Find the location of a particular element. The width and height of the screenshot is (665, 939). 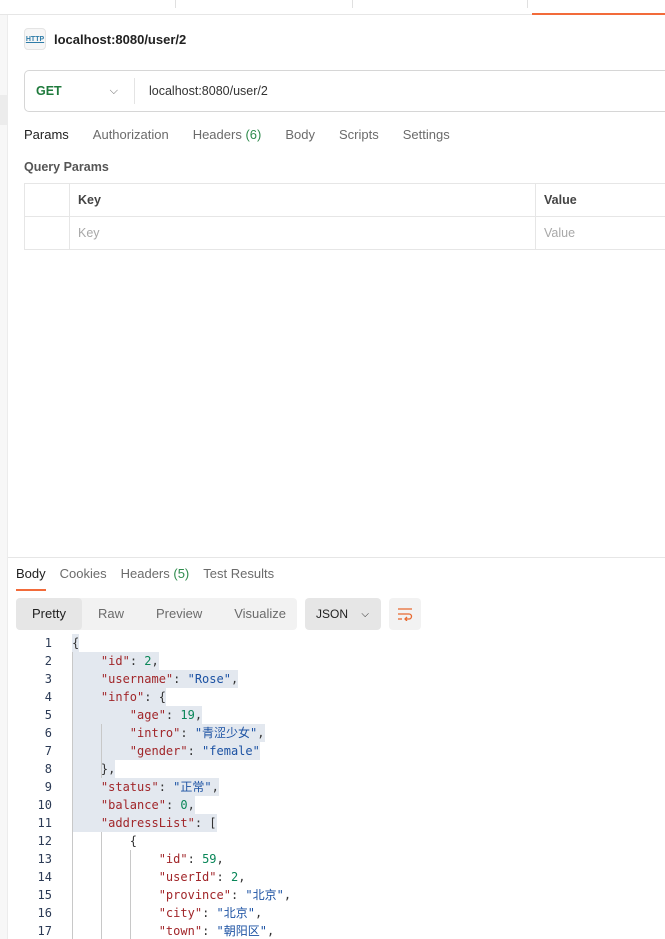

code-text: "info": { is located at coordinates (119, 697).